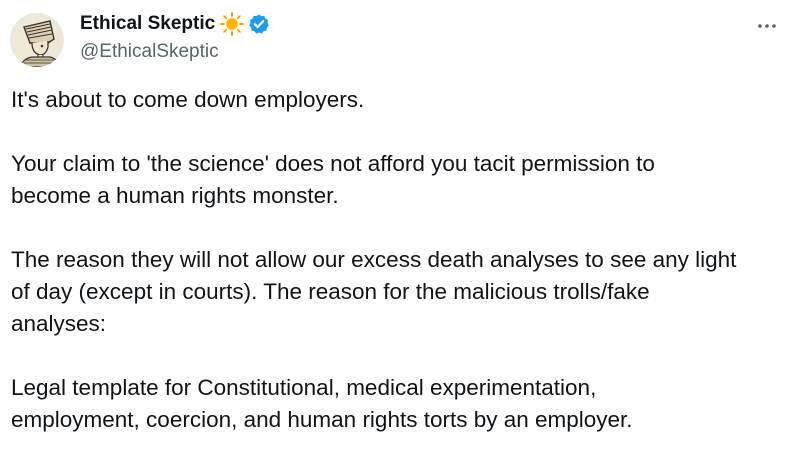 The width and height of the screenshot is (795, 471). I want to click on verified-badge-icon, so click(259, 24).